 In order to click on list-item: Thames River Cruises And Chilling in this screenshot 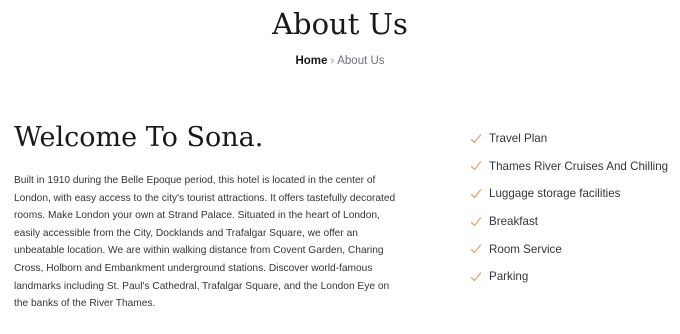, I will do `click(575, 167)`.